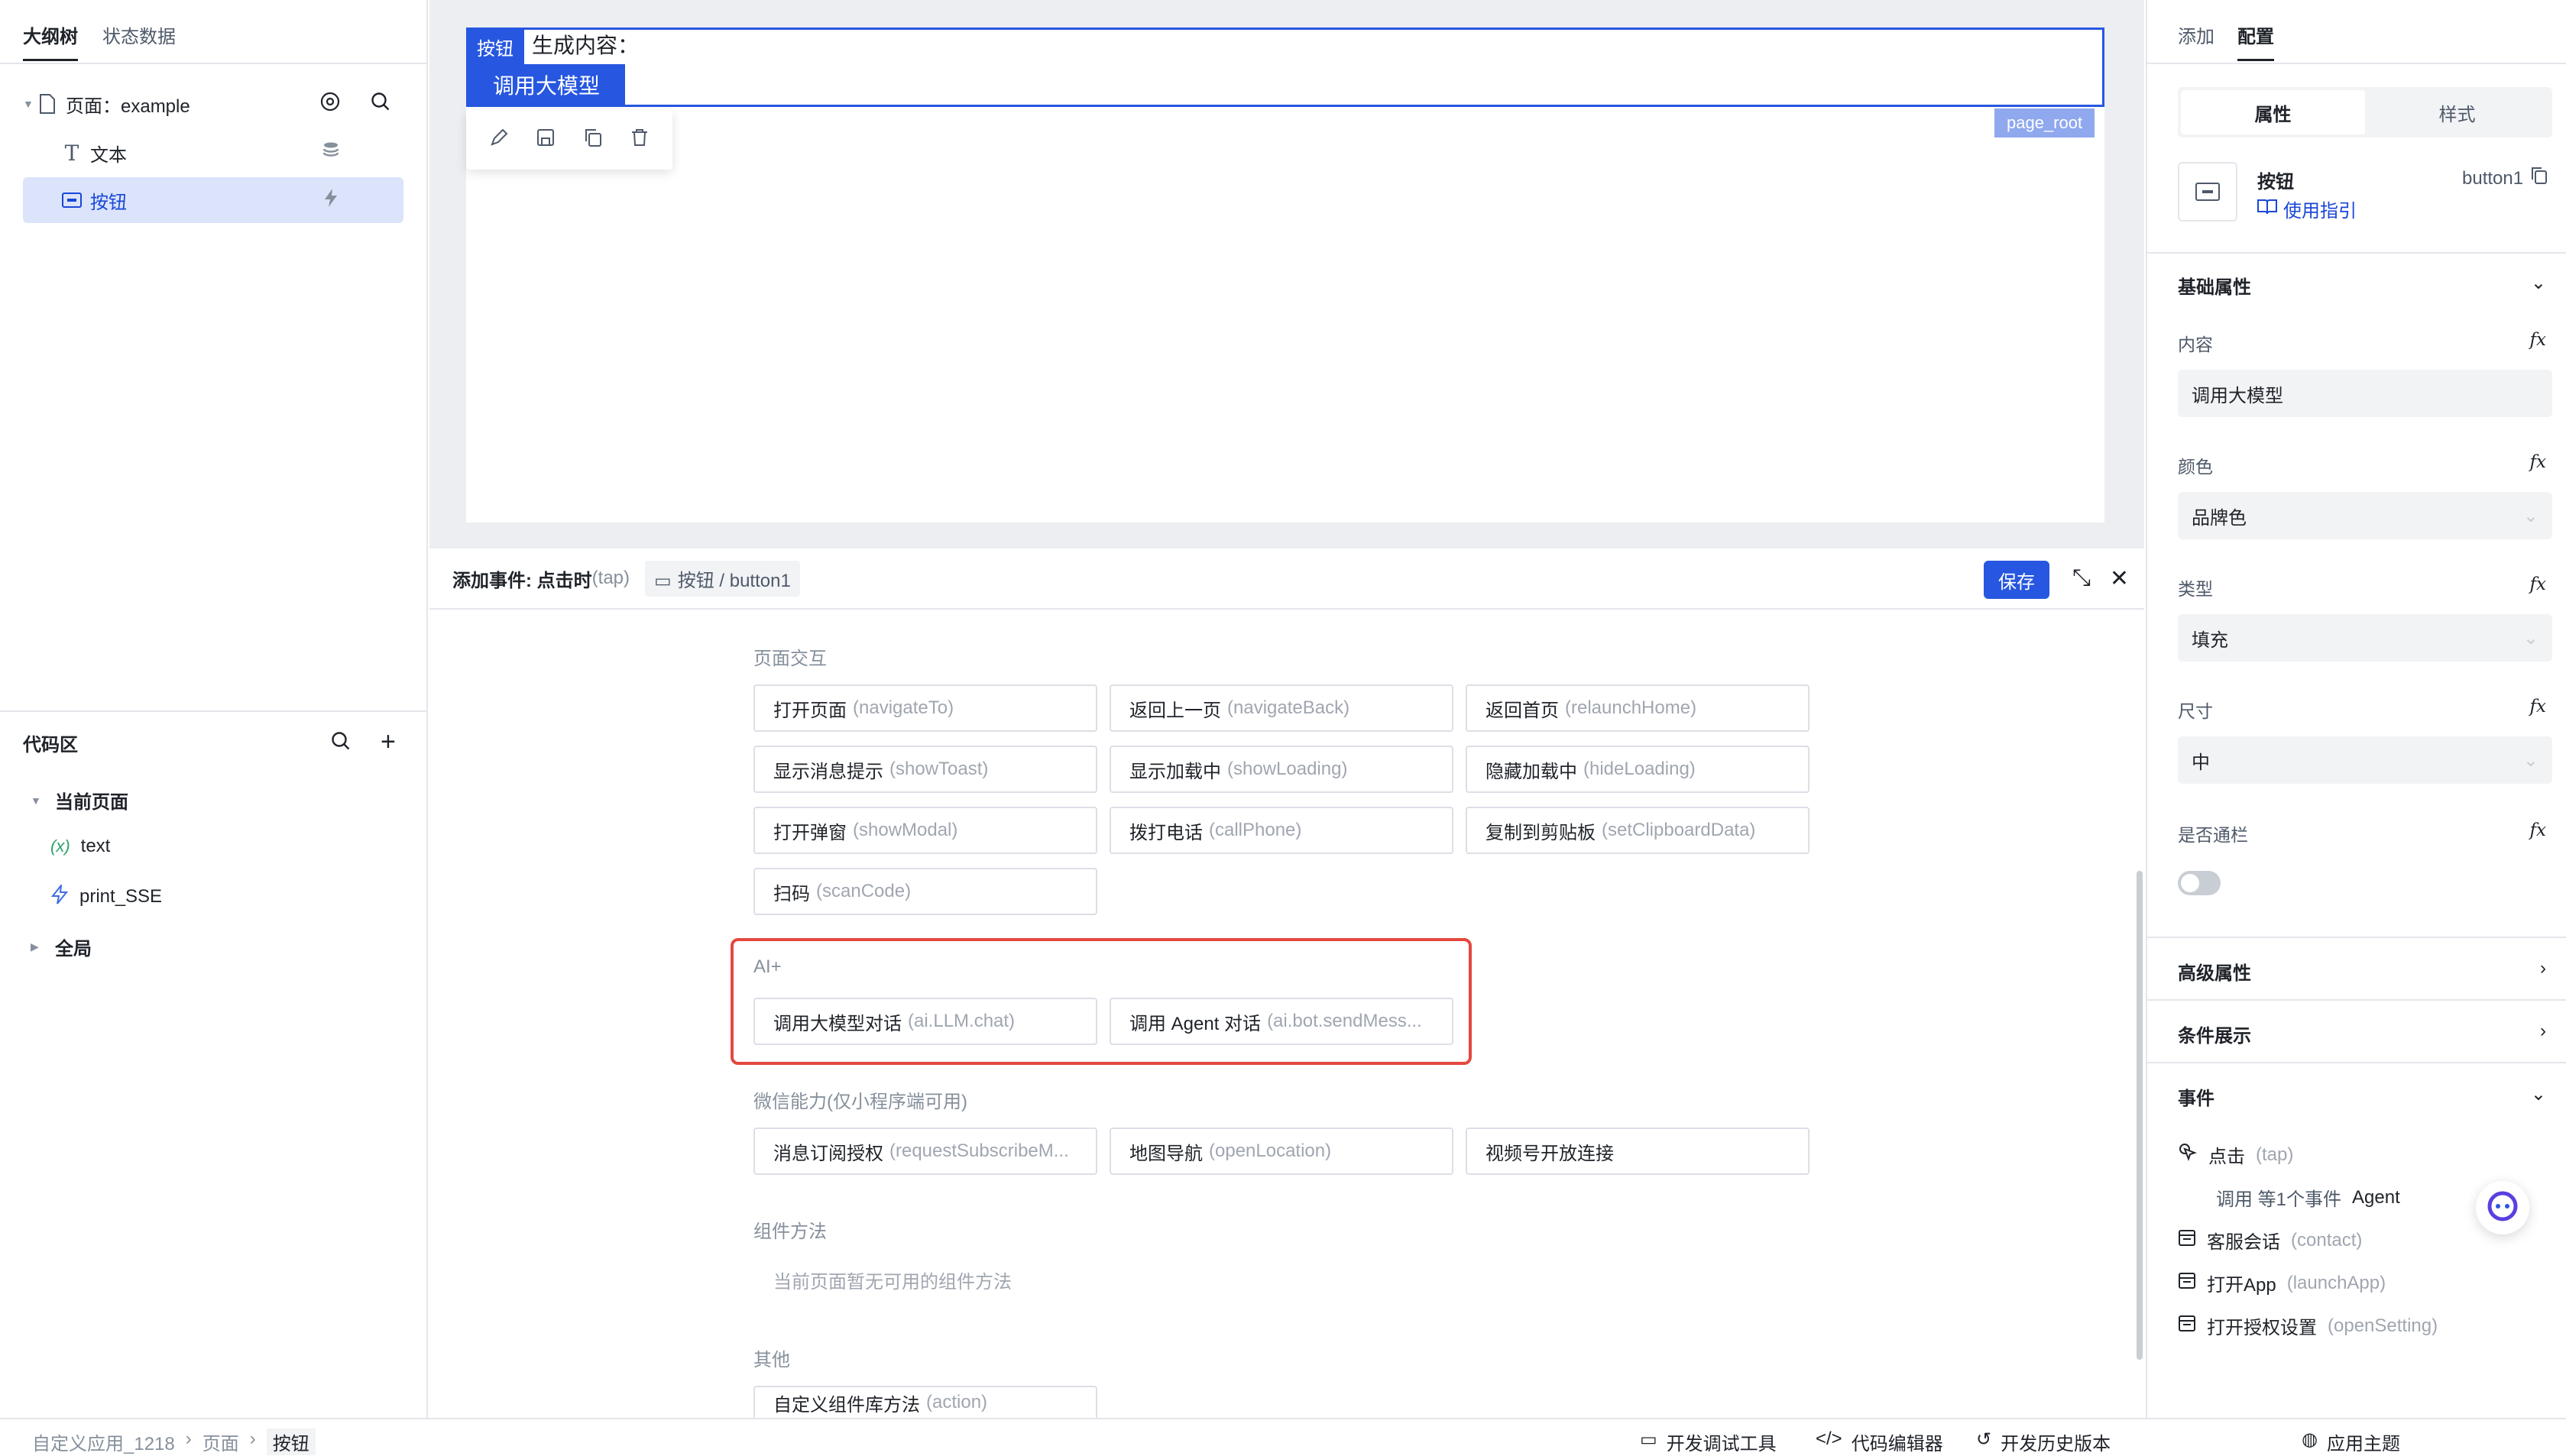  I want to click on event-launch-app: 打开App (launchApp), so click(2282, 1283).